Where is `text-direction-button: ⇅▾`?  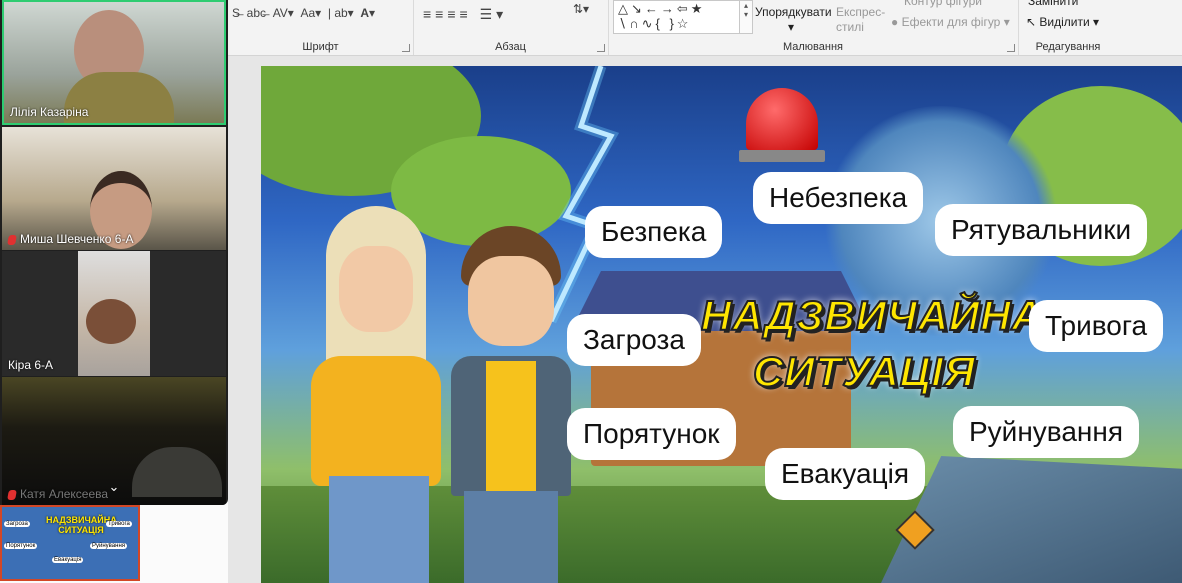 text-direction-button: ⇅▾ is located at coordinates (581, 9).